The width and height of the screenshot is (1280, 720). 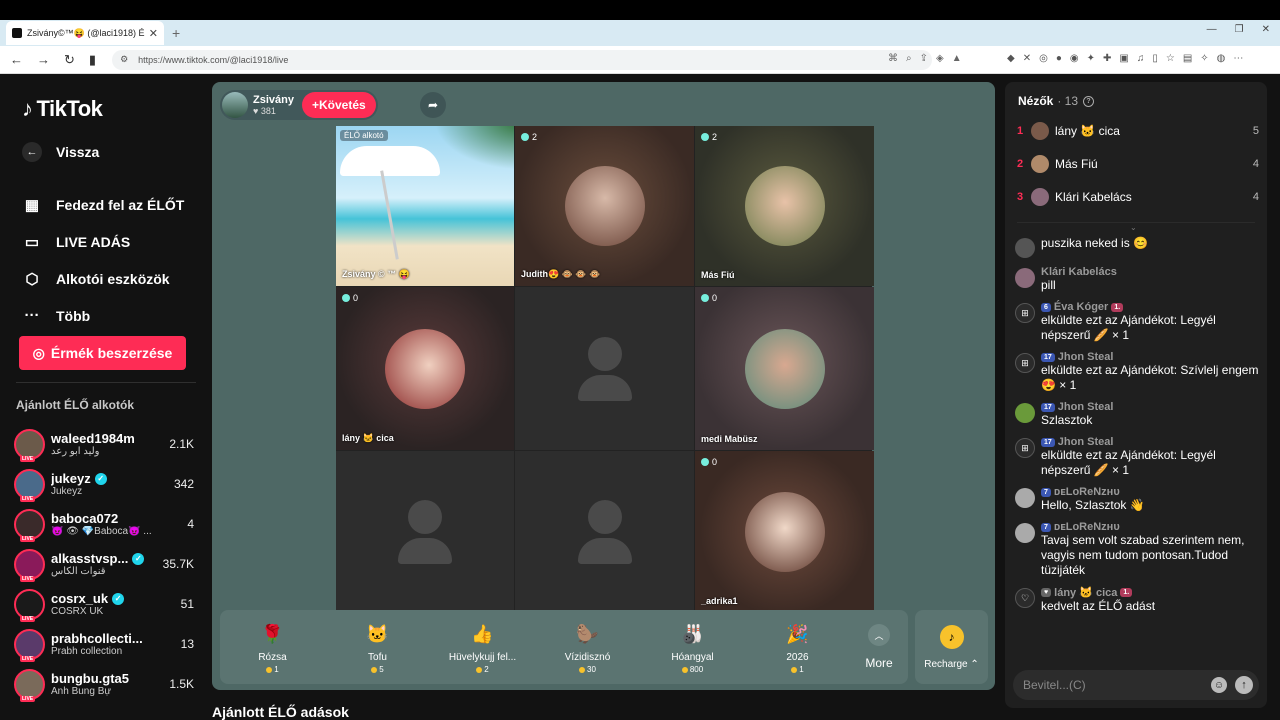 I want to click on guest-cell: 2 Judith😍 🐵 🐵 🐵, so click(x=604, y=206).